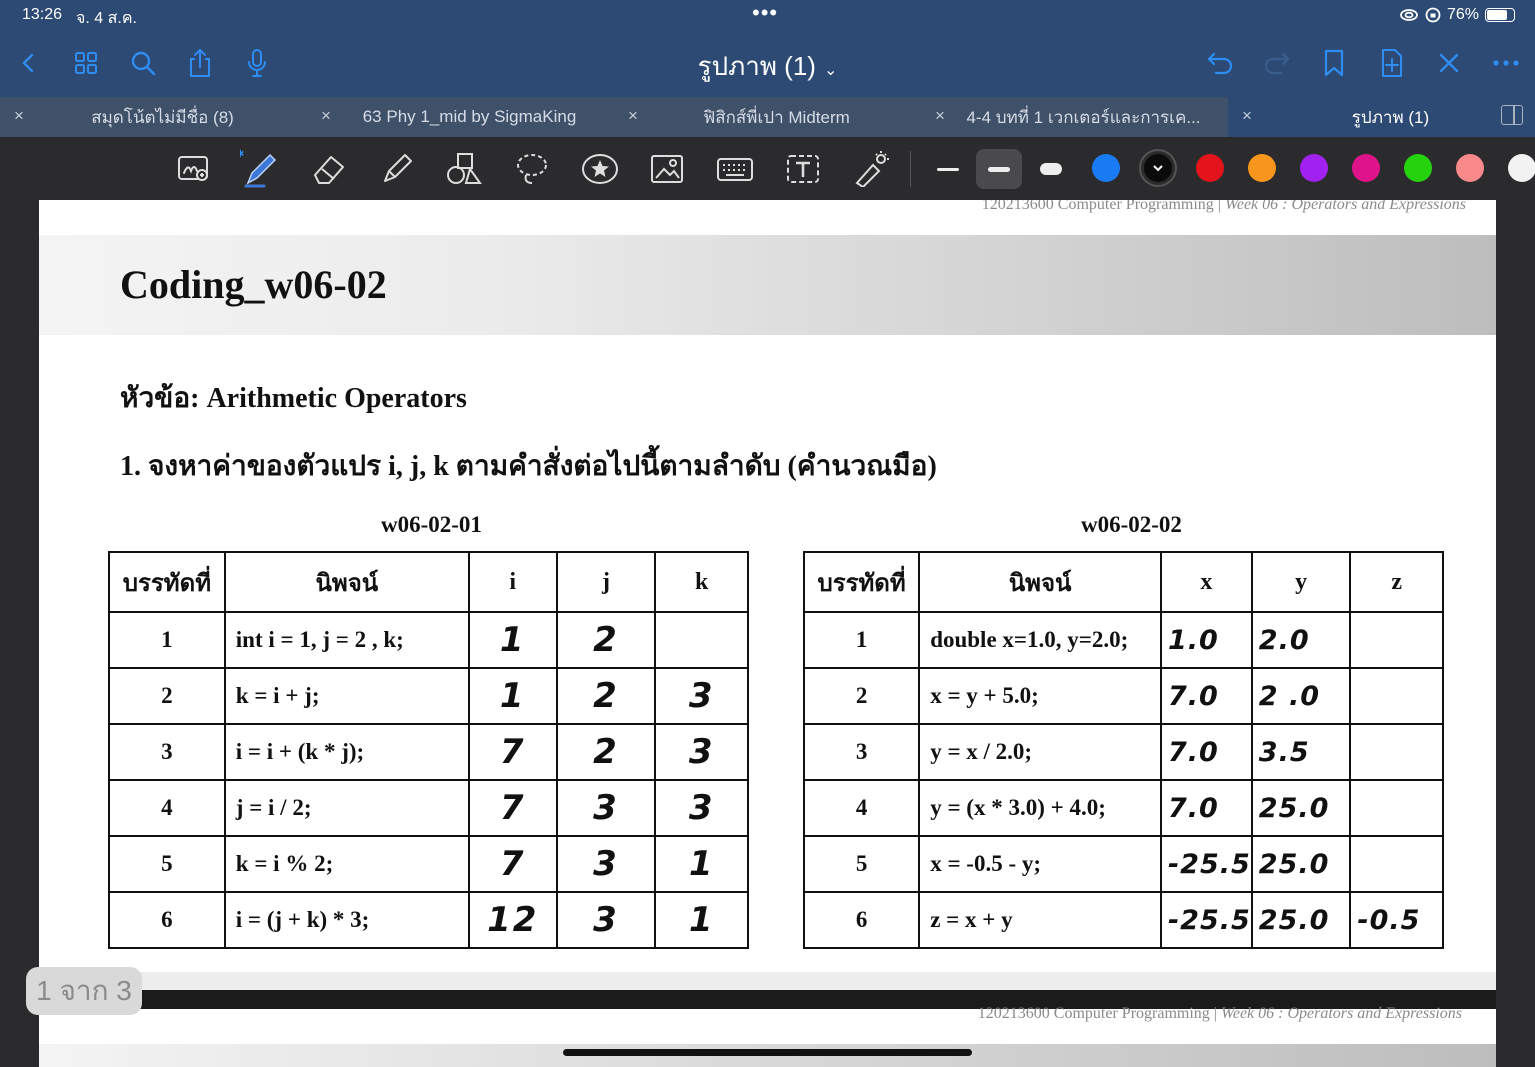 The image size is (1535, 1067). Describe the element at coordinates (397, 169) in the screenshot. I see `highlighter-icon` at that location.